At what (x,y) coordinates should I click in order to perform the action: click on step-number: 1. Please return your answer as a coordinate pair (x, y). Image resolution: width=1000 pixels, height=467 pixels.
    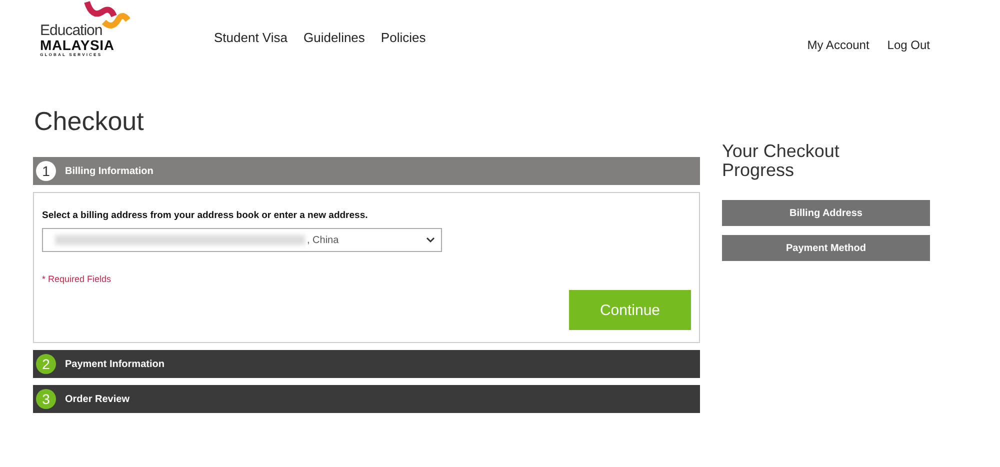
    Looking at the image, I should click on (46, 171).